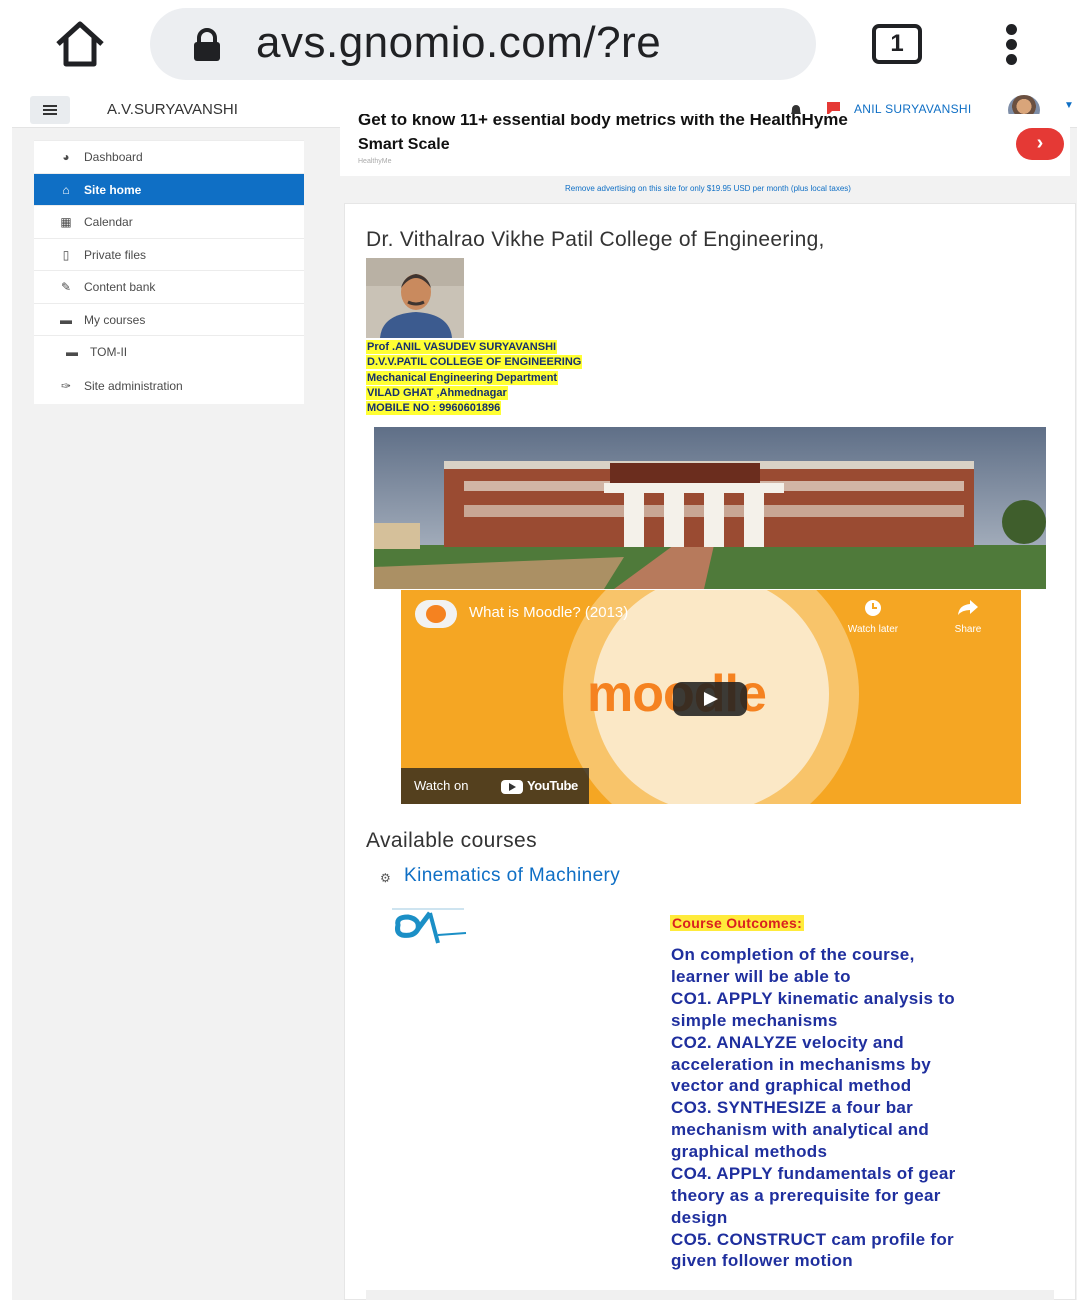  I want to click on sidebar-item-label: TOM-II, so click(109, 352).